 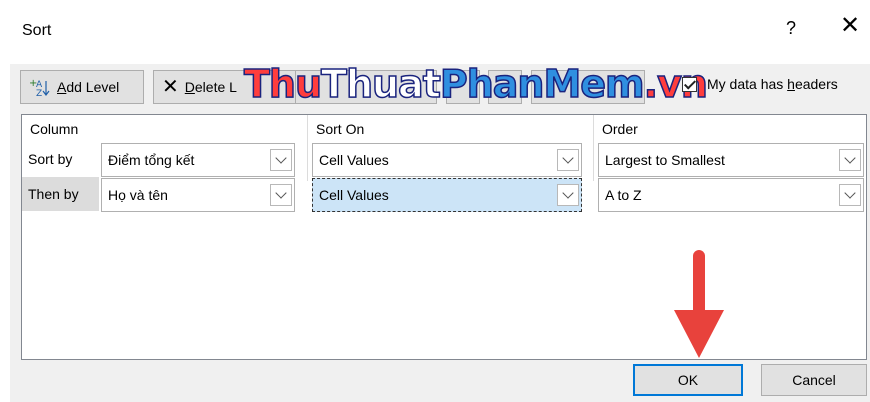 What do you see at coordinates (688, 380) in the screenshot?
I see `ok-button: OK` at bounding box center [688, 380].